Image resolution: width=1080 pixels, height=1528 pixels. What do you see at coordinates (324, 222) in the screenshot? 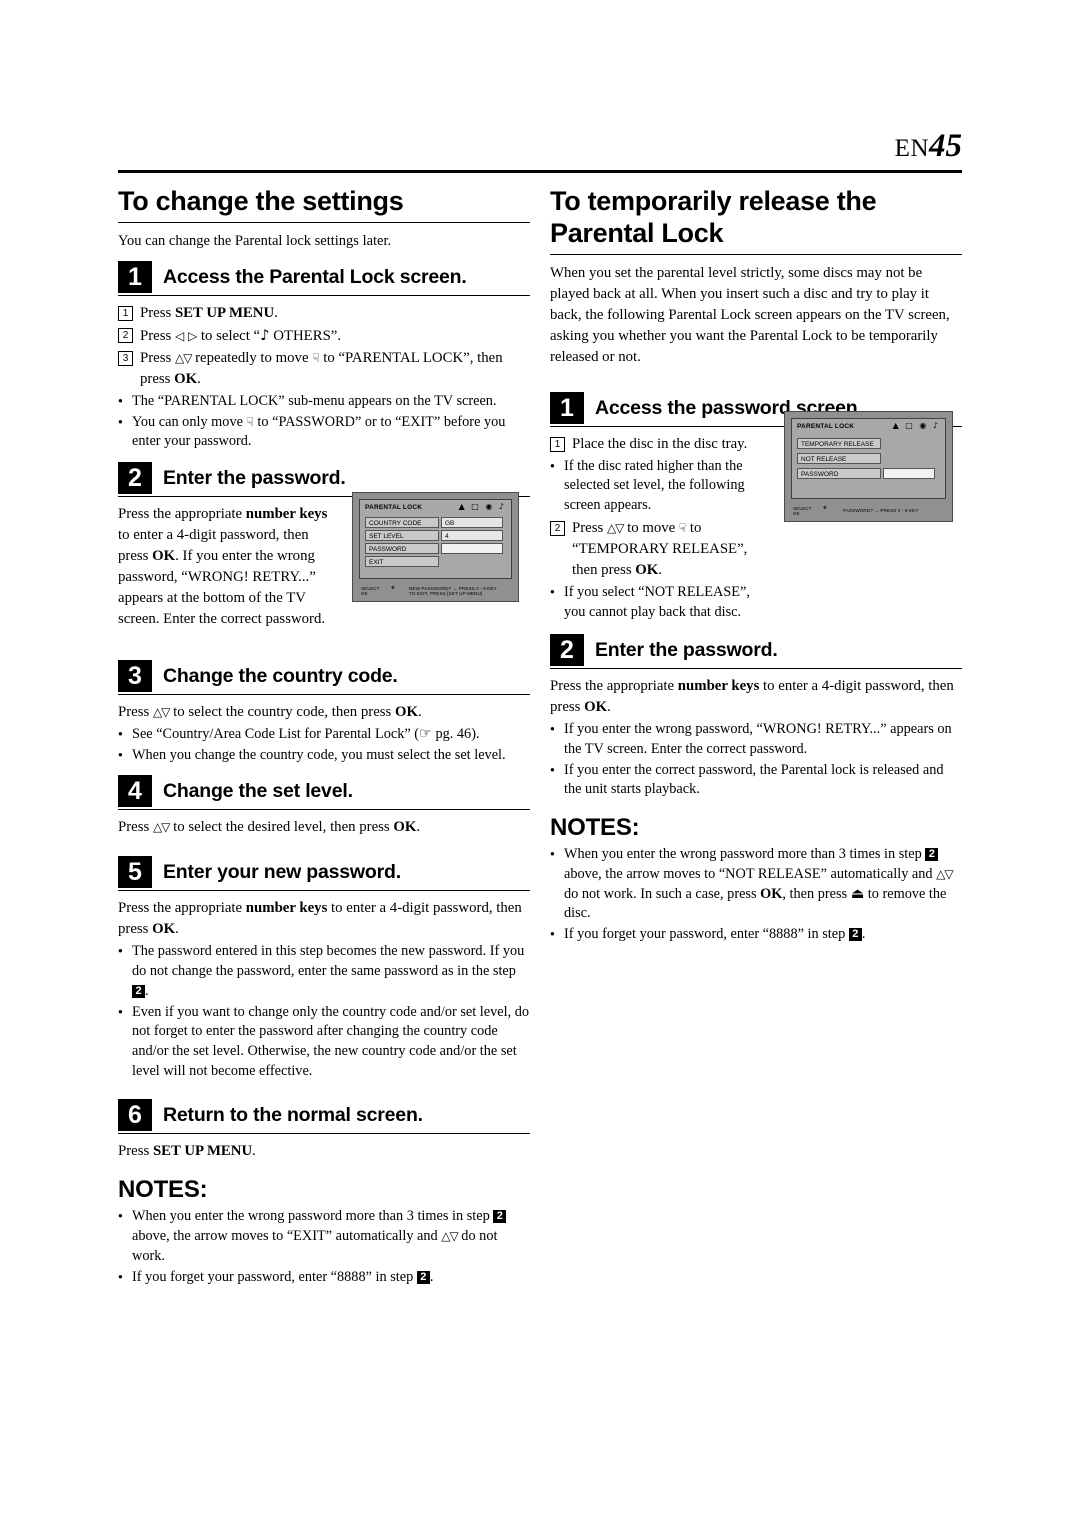
I see `left-title-divider` at bounding box center [324, 222].